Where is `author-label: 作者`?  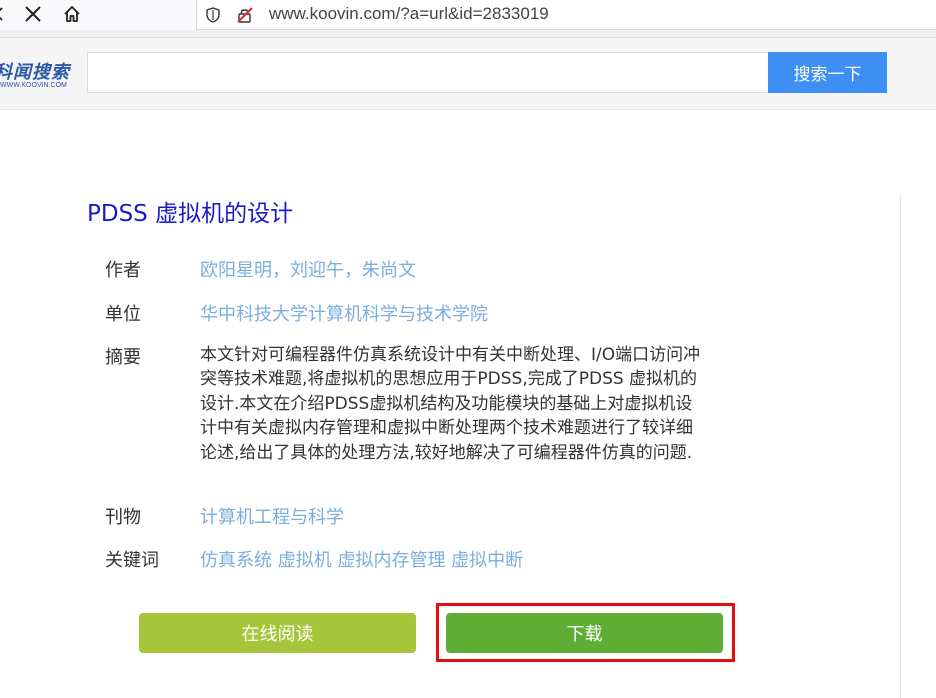 author-label: 作者 is located at coordinates (123, 270).